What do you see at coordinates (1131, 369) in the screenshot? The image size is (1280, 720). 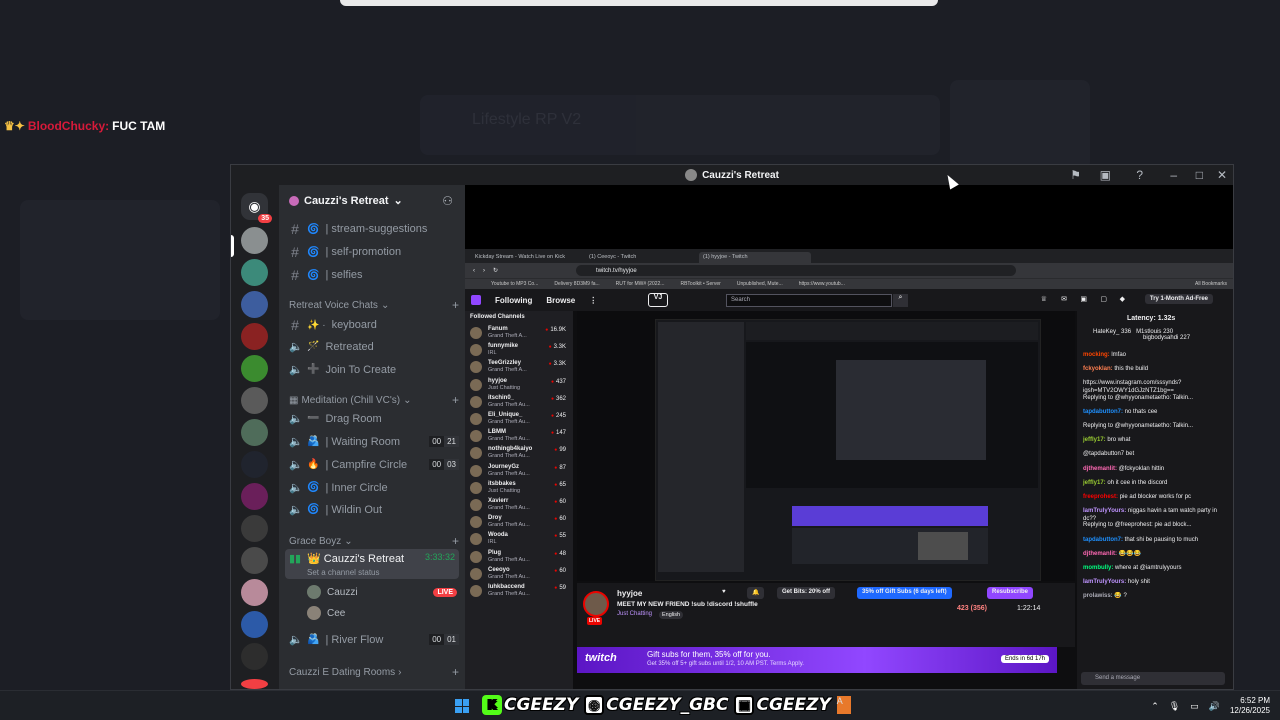 I see `chat-text: this the build` at bounding box center [1131, 369].